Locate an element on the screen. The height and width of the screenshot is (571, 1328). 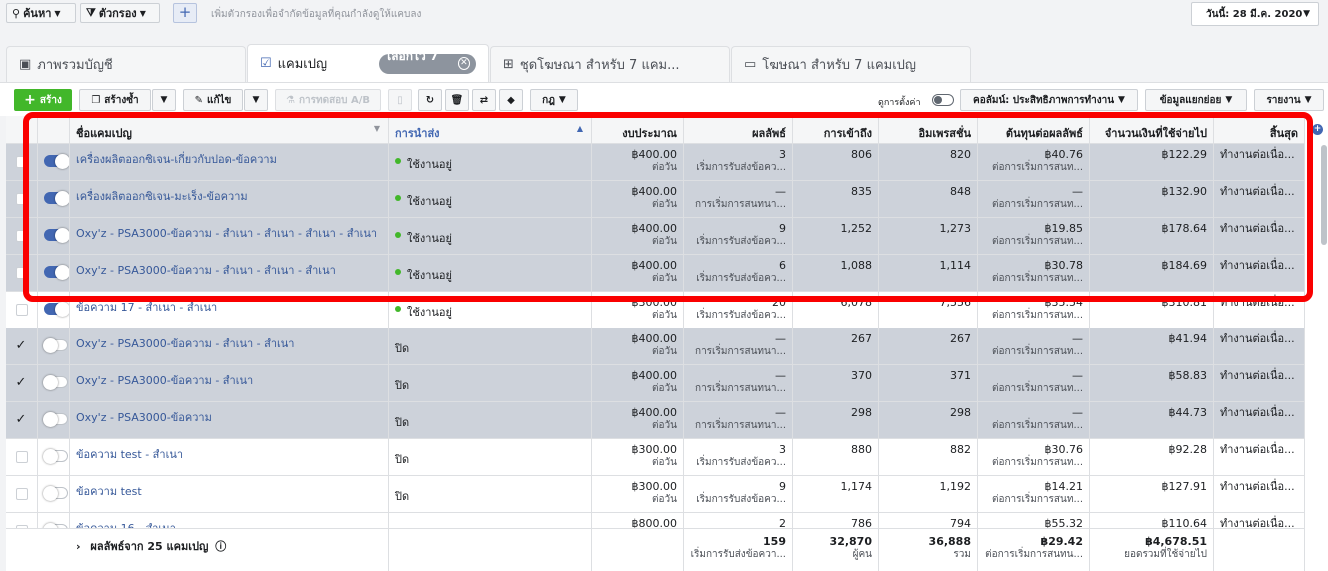
rules-button: กฎ ▼ is located at coordinates (554, 100).